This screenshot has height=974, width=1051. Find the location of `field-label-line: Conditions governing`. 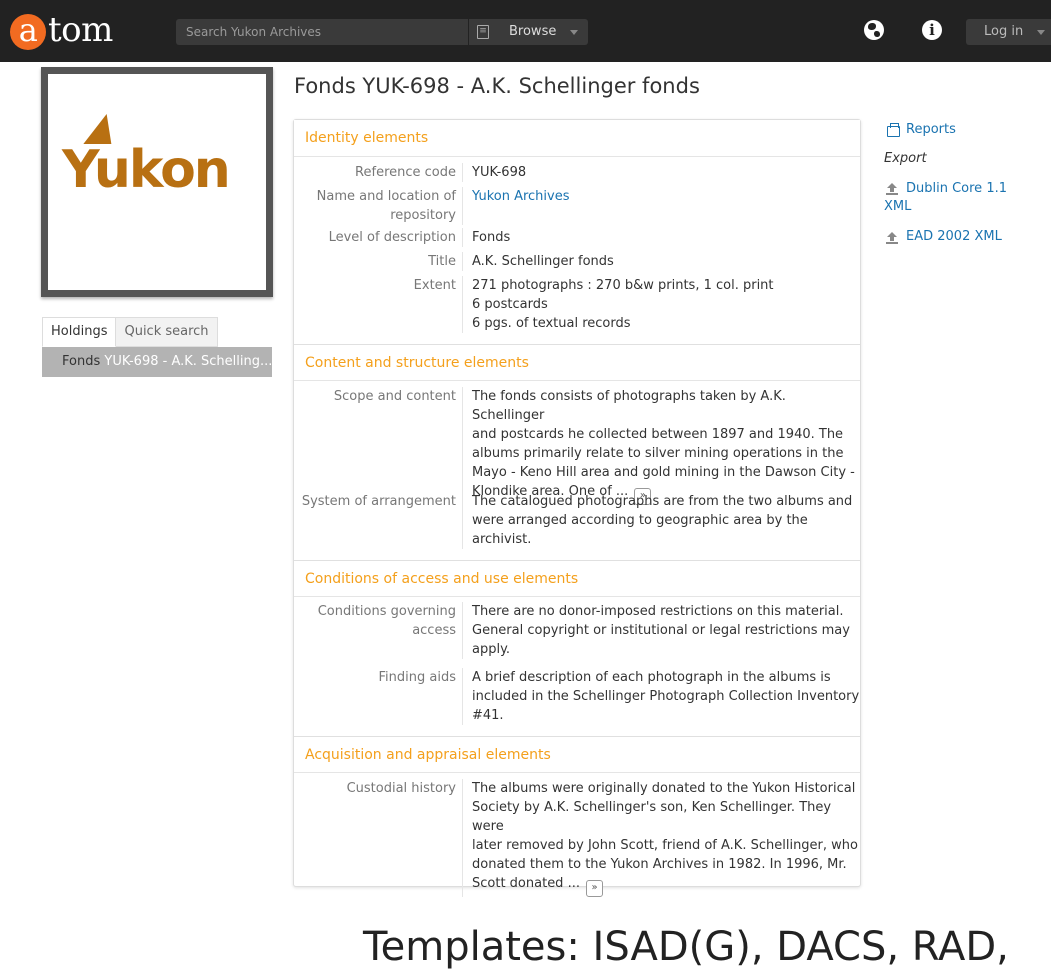

field-label-line: Conditions governing is located at coordinates (386, 611).